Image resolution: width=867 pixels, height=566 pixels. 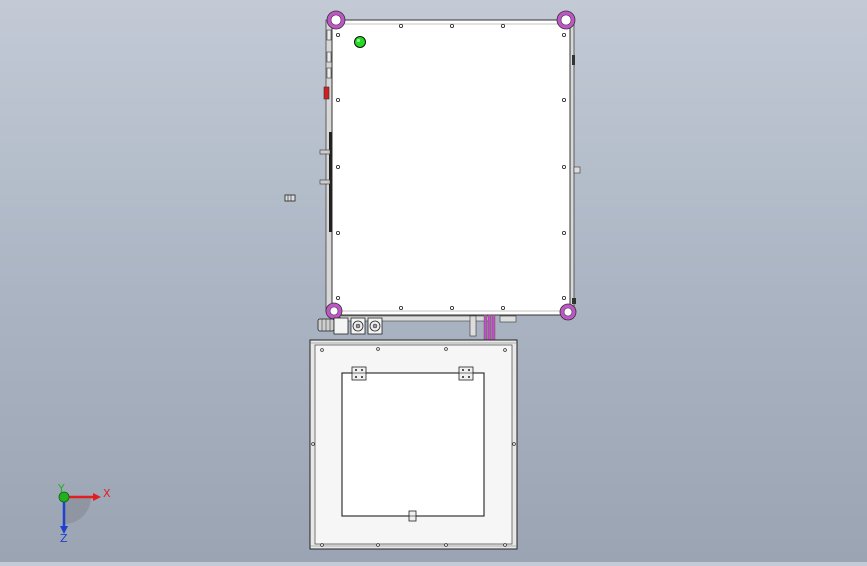 What do you see at coordinates (64, 538) in the screenshot?
I see `z-axis-label: Z` at bounding box center [64, 538].